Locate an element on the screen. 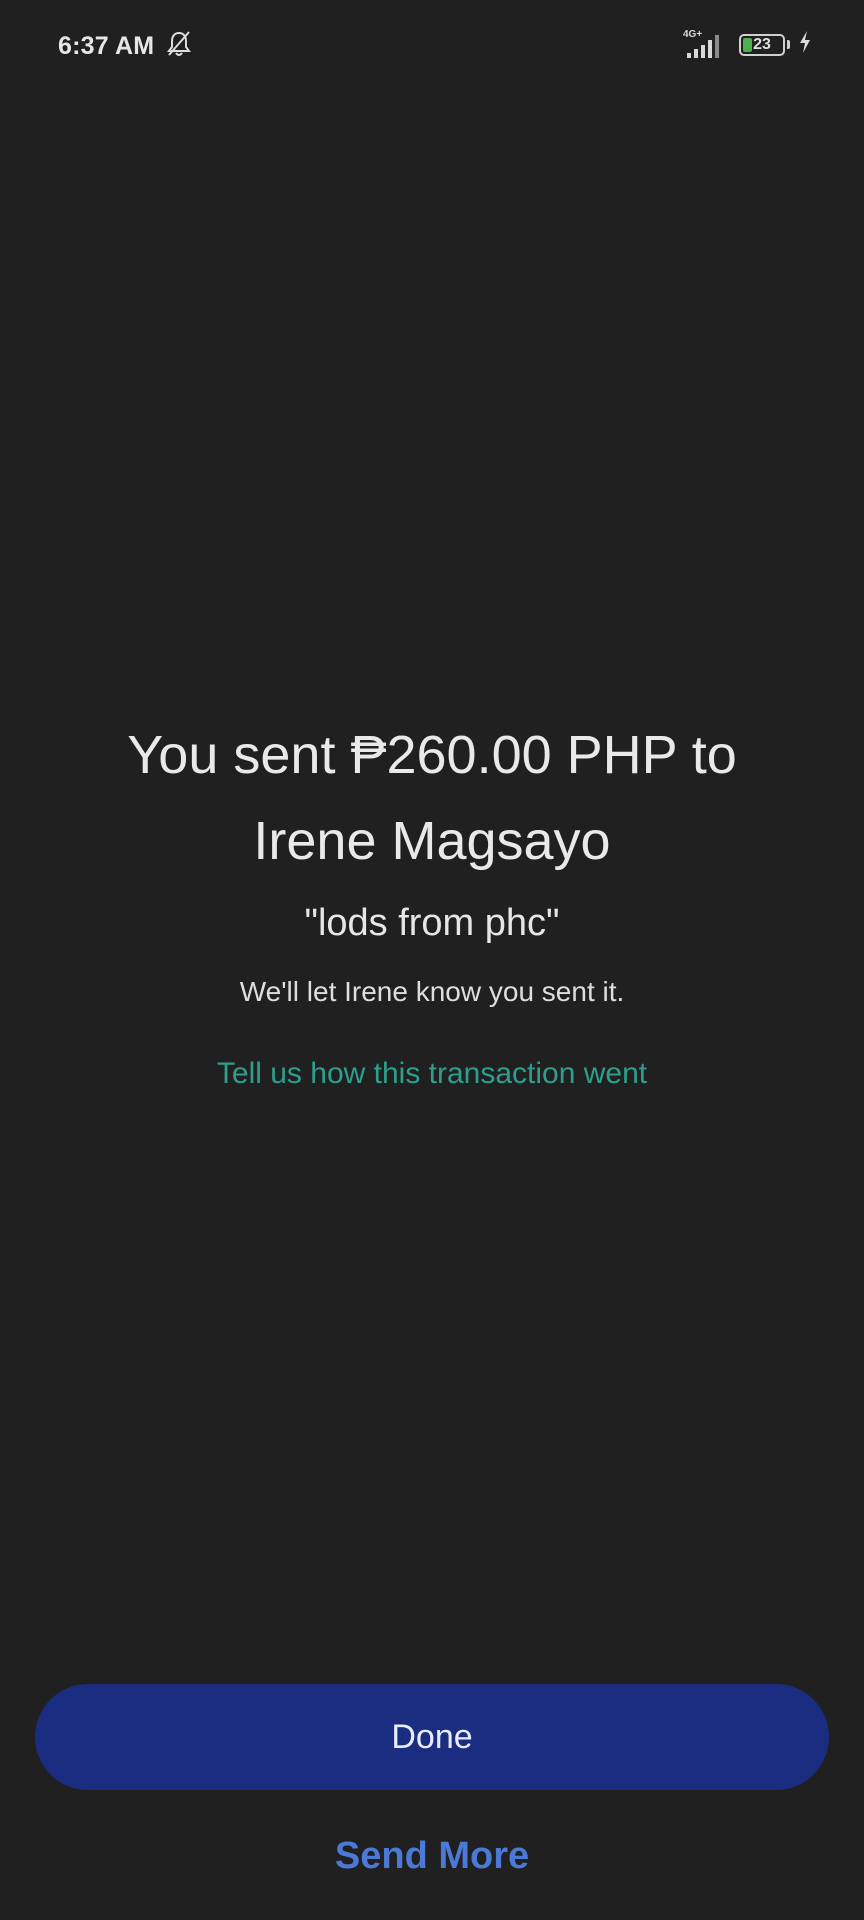 The height and width of the screenshot is (1920, 864). headline-line-1: You sent ₱260.00 PHP to is located at coordinates (432, 755).